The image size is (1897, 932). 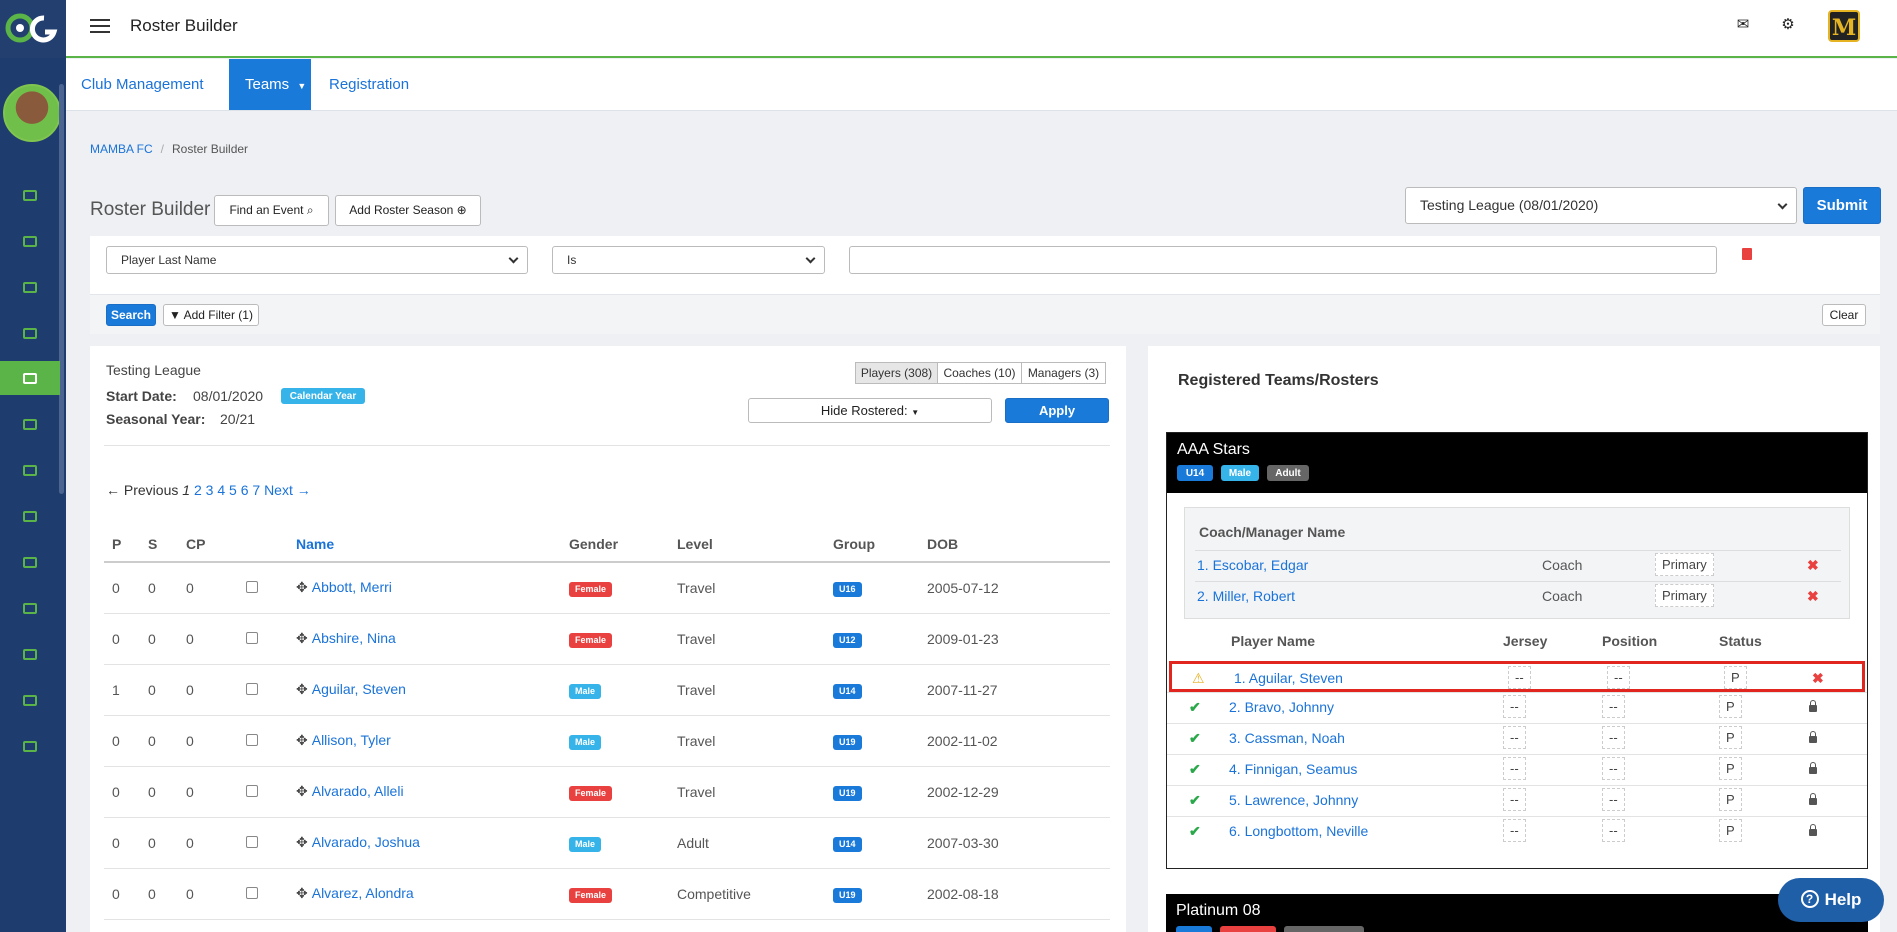 I want to click on briefcase-icon, so click(x=30, y=654).